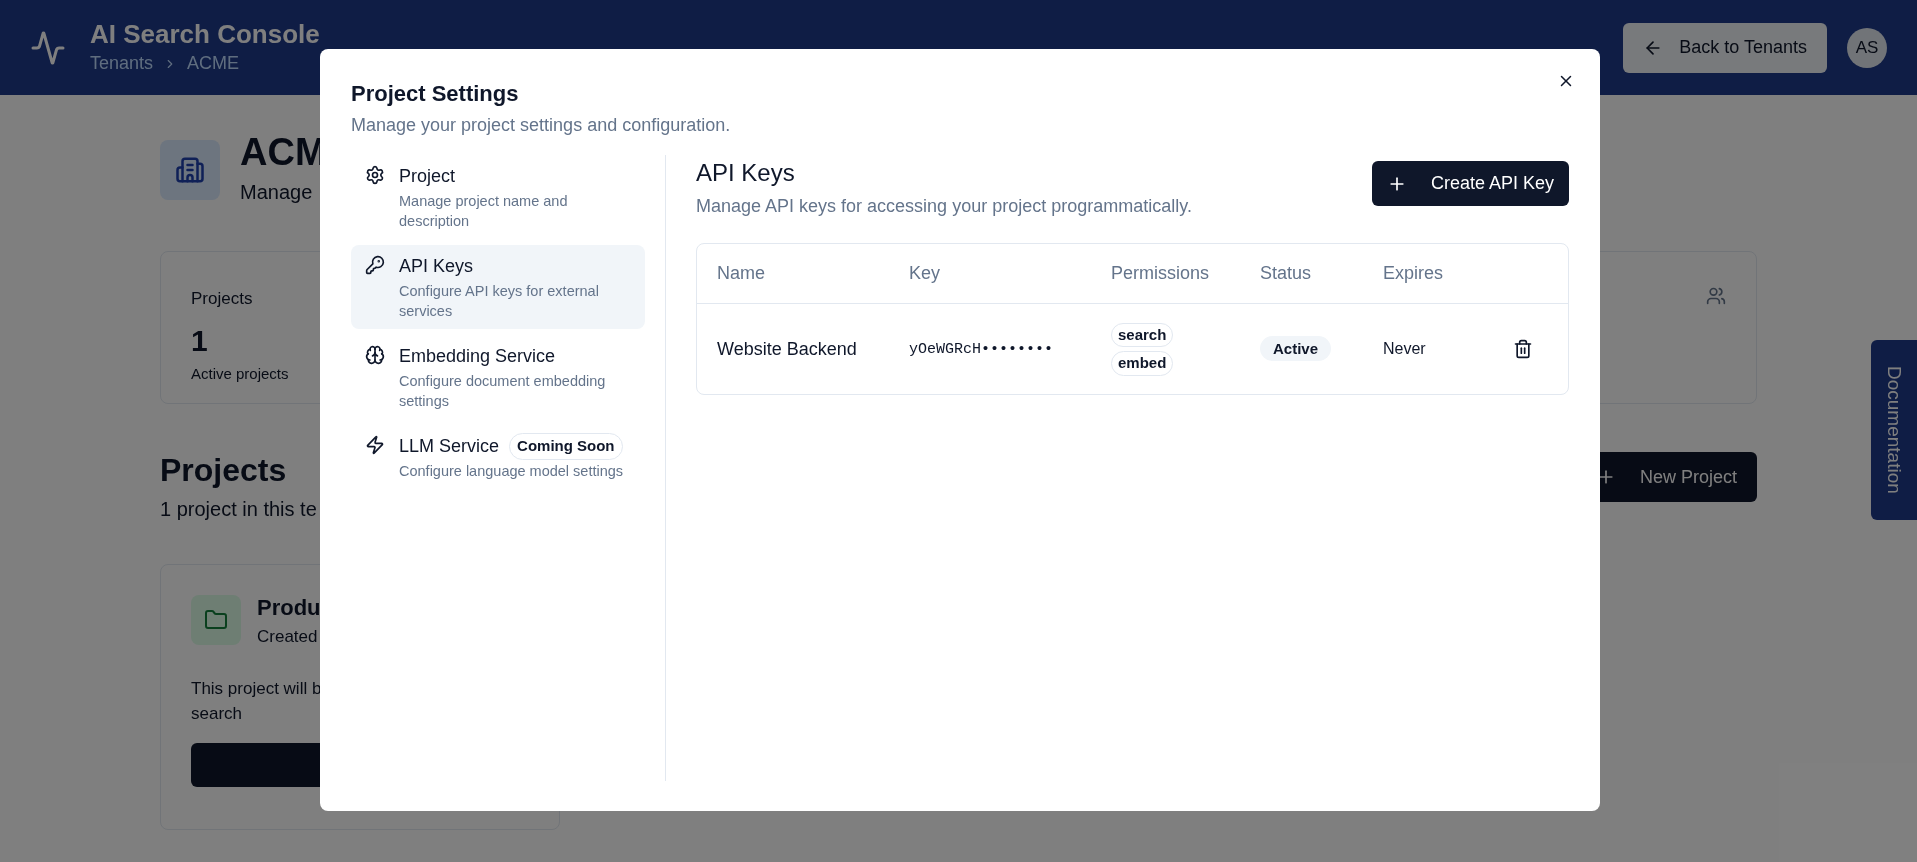  What do you see at coordinates (944, 206) in the screenshot?
I see `section-description: Manage API keys for accessing your project programmatically.` at bounding box center [944, 206].